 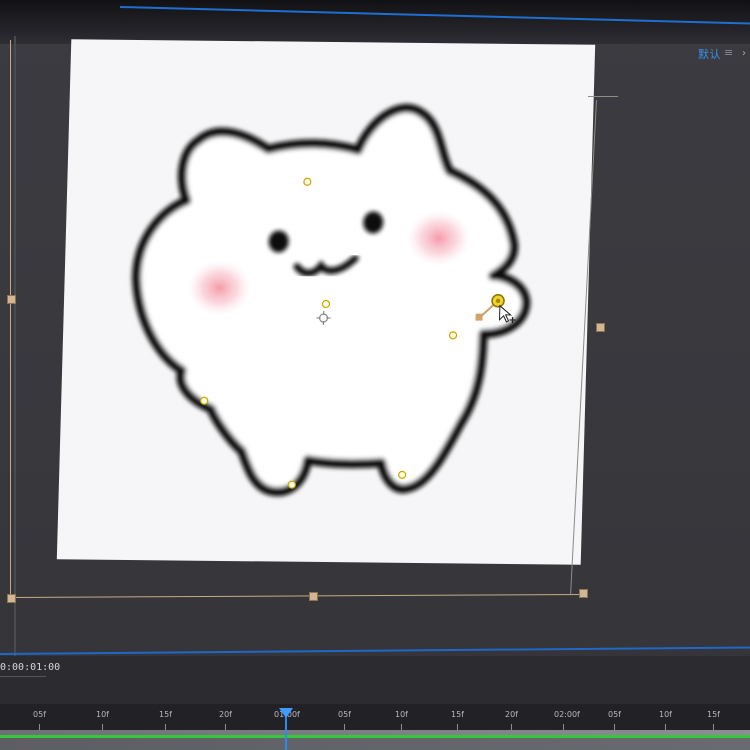 I want to click on transform-handle-left, so click(x=11, y=299).